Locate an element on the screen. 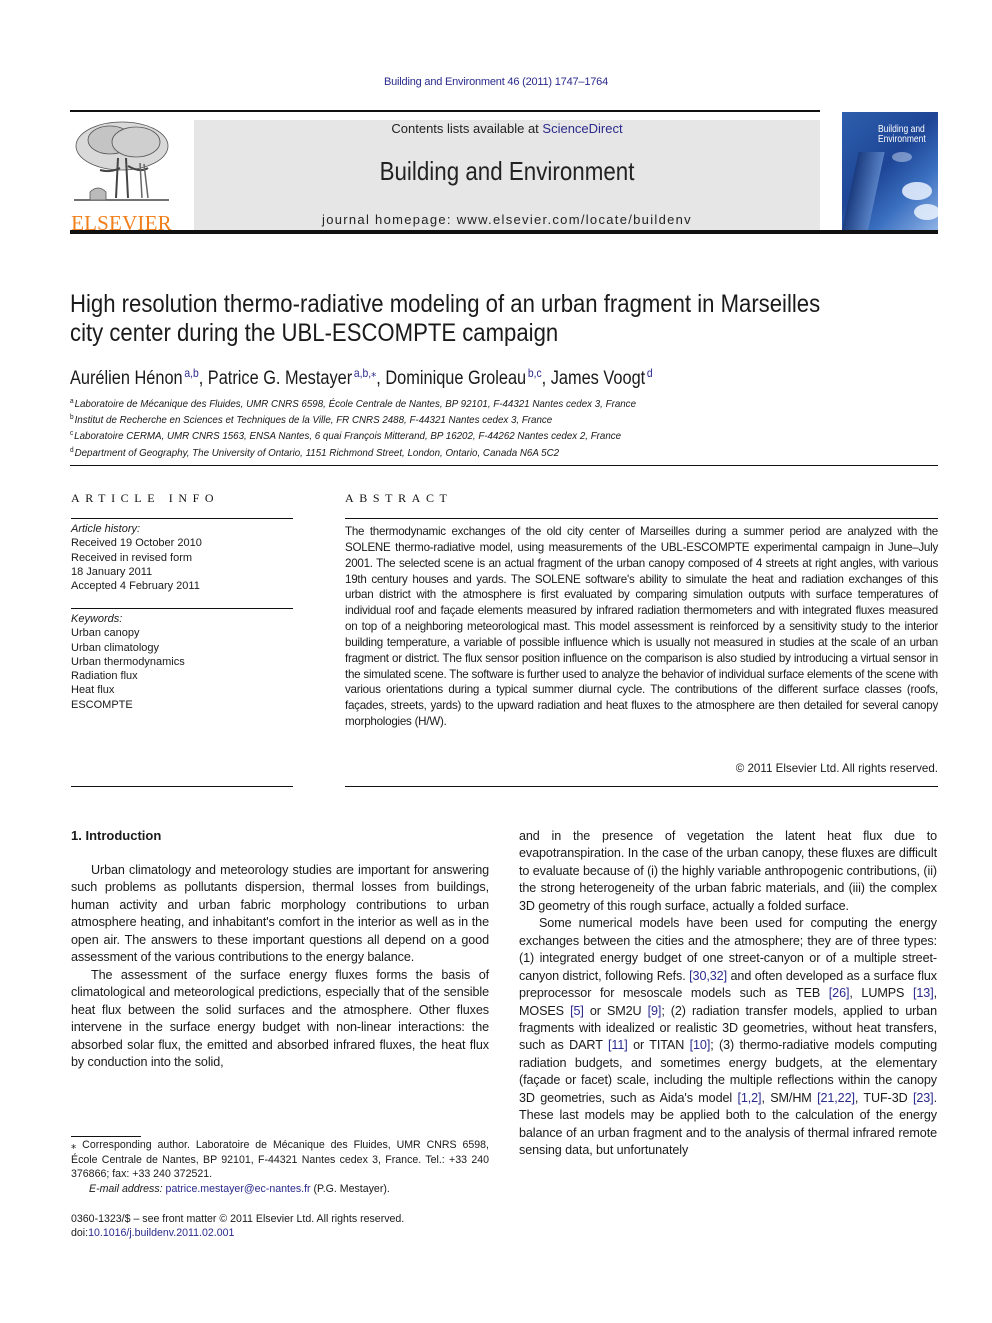 The width and height of the screenshot is (992, 1323). keyword: Urban canopy is located at coordinates (105, 633).